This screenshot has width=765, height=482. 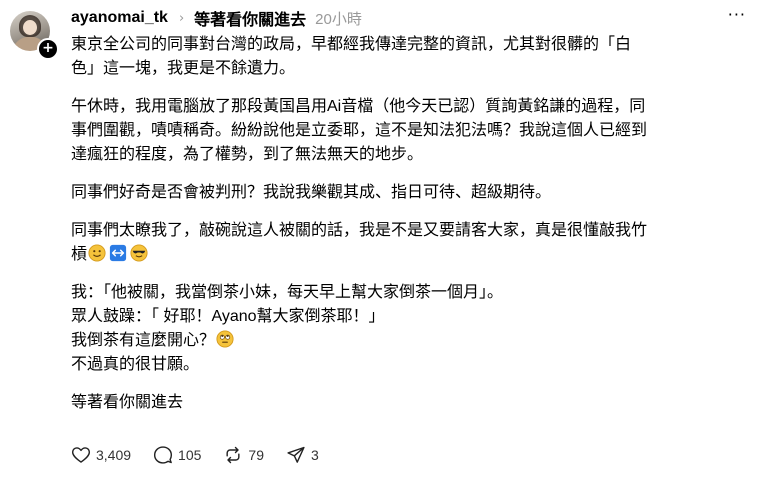 I want to click on paragraph: 等著看你關進去, so click(x=413, y=403).